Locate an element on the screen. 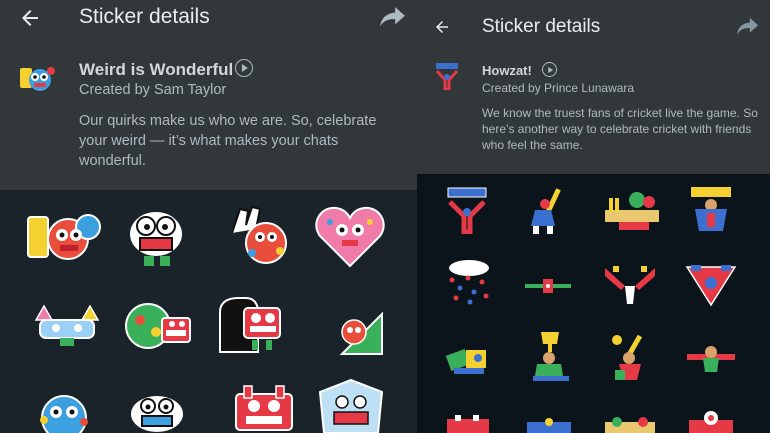 The image size is (770, 433). pack-name: Weird is Wonderful is located at coordinates (156, 69).